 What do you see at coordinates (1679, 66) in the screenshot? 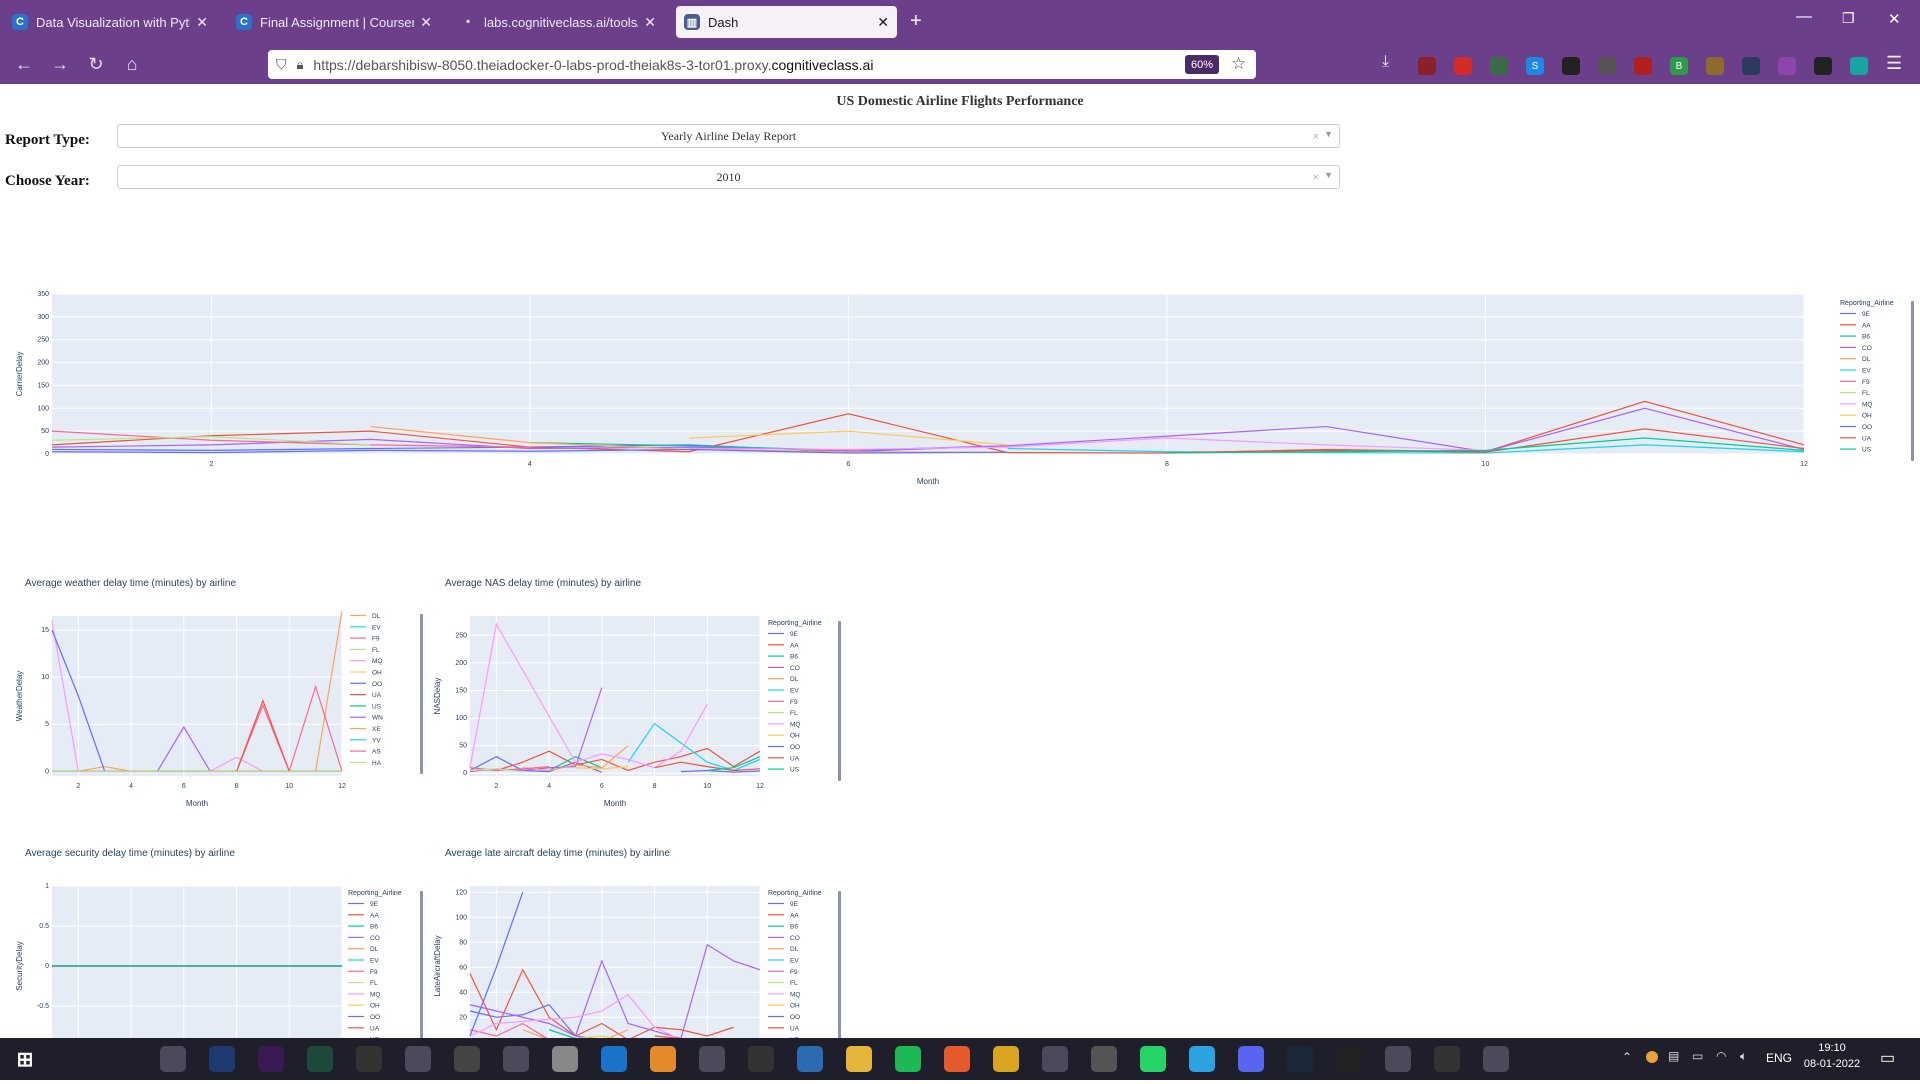
I see `extension-icon: B` at bounding box center [1679, 66].